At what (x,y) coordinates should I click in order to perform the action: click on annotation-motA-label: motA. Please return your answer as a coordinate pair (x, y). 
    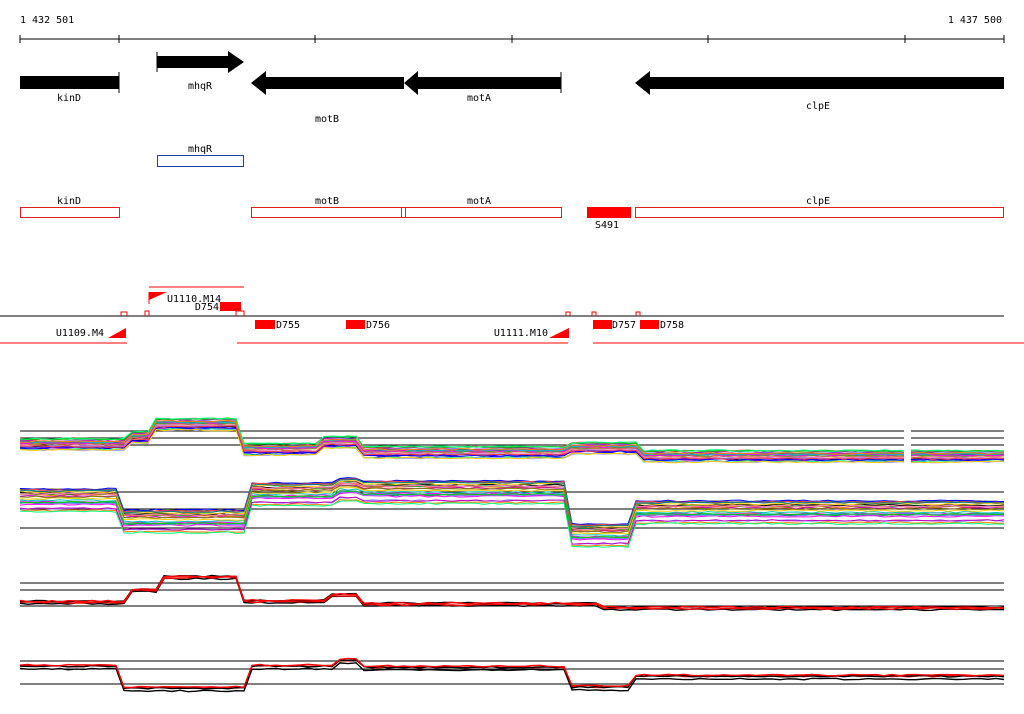
    Looking at the image, I should click on (479, 201).